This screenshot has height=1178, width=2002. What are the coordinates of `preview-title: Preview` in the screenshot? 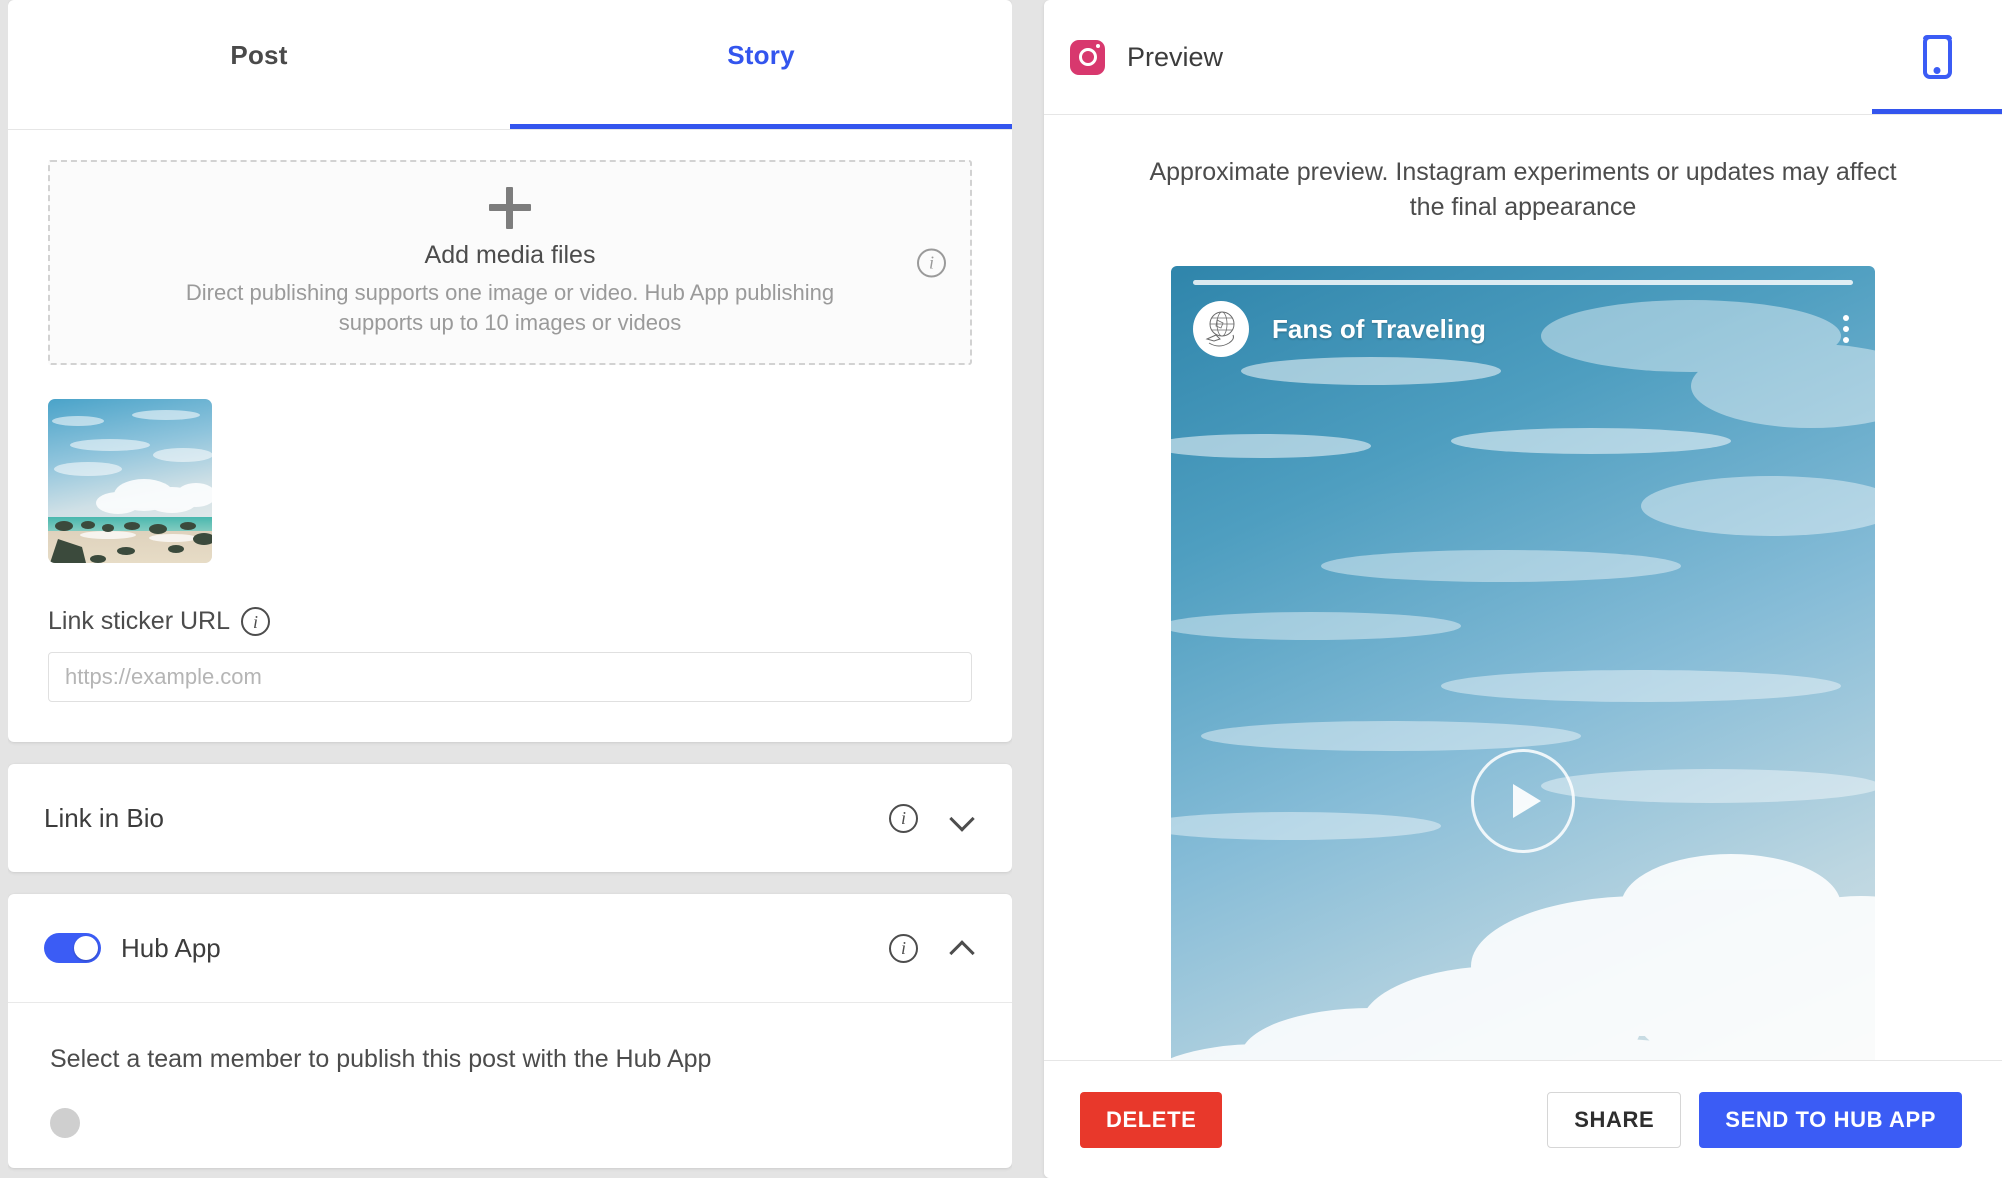 It's located at (1175, 56).